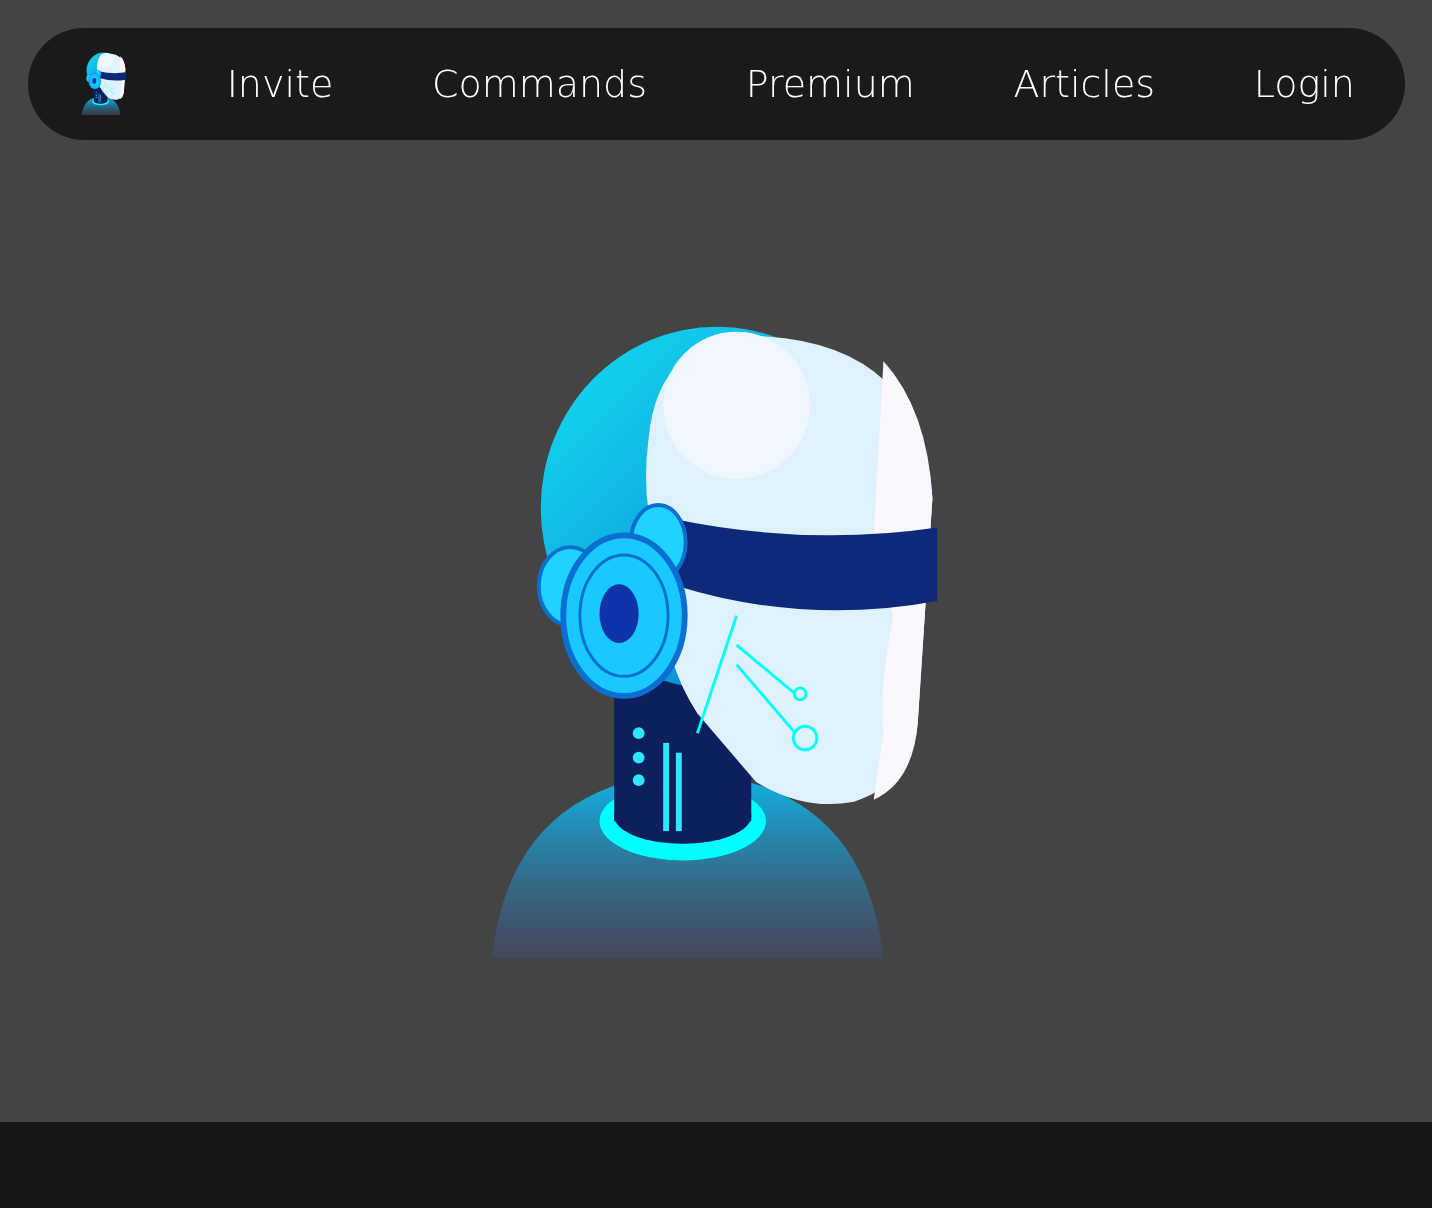 This screenshot has height=1208, width=1432. Describe the element at coordinates (830, 84) in the screenshot. I see `nav-link: Premium` at that location.